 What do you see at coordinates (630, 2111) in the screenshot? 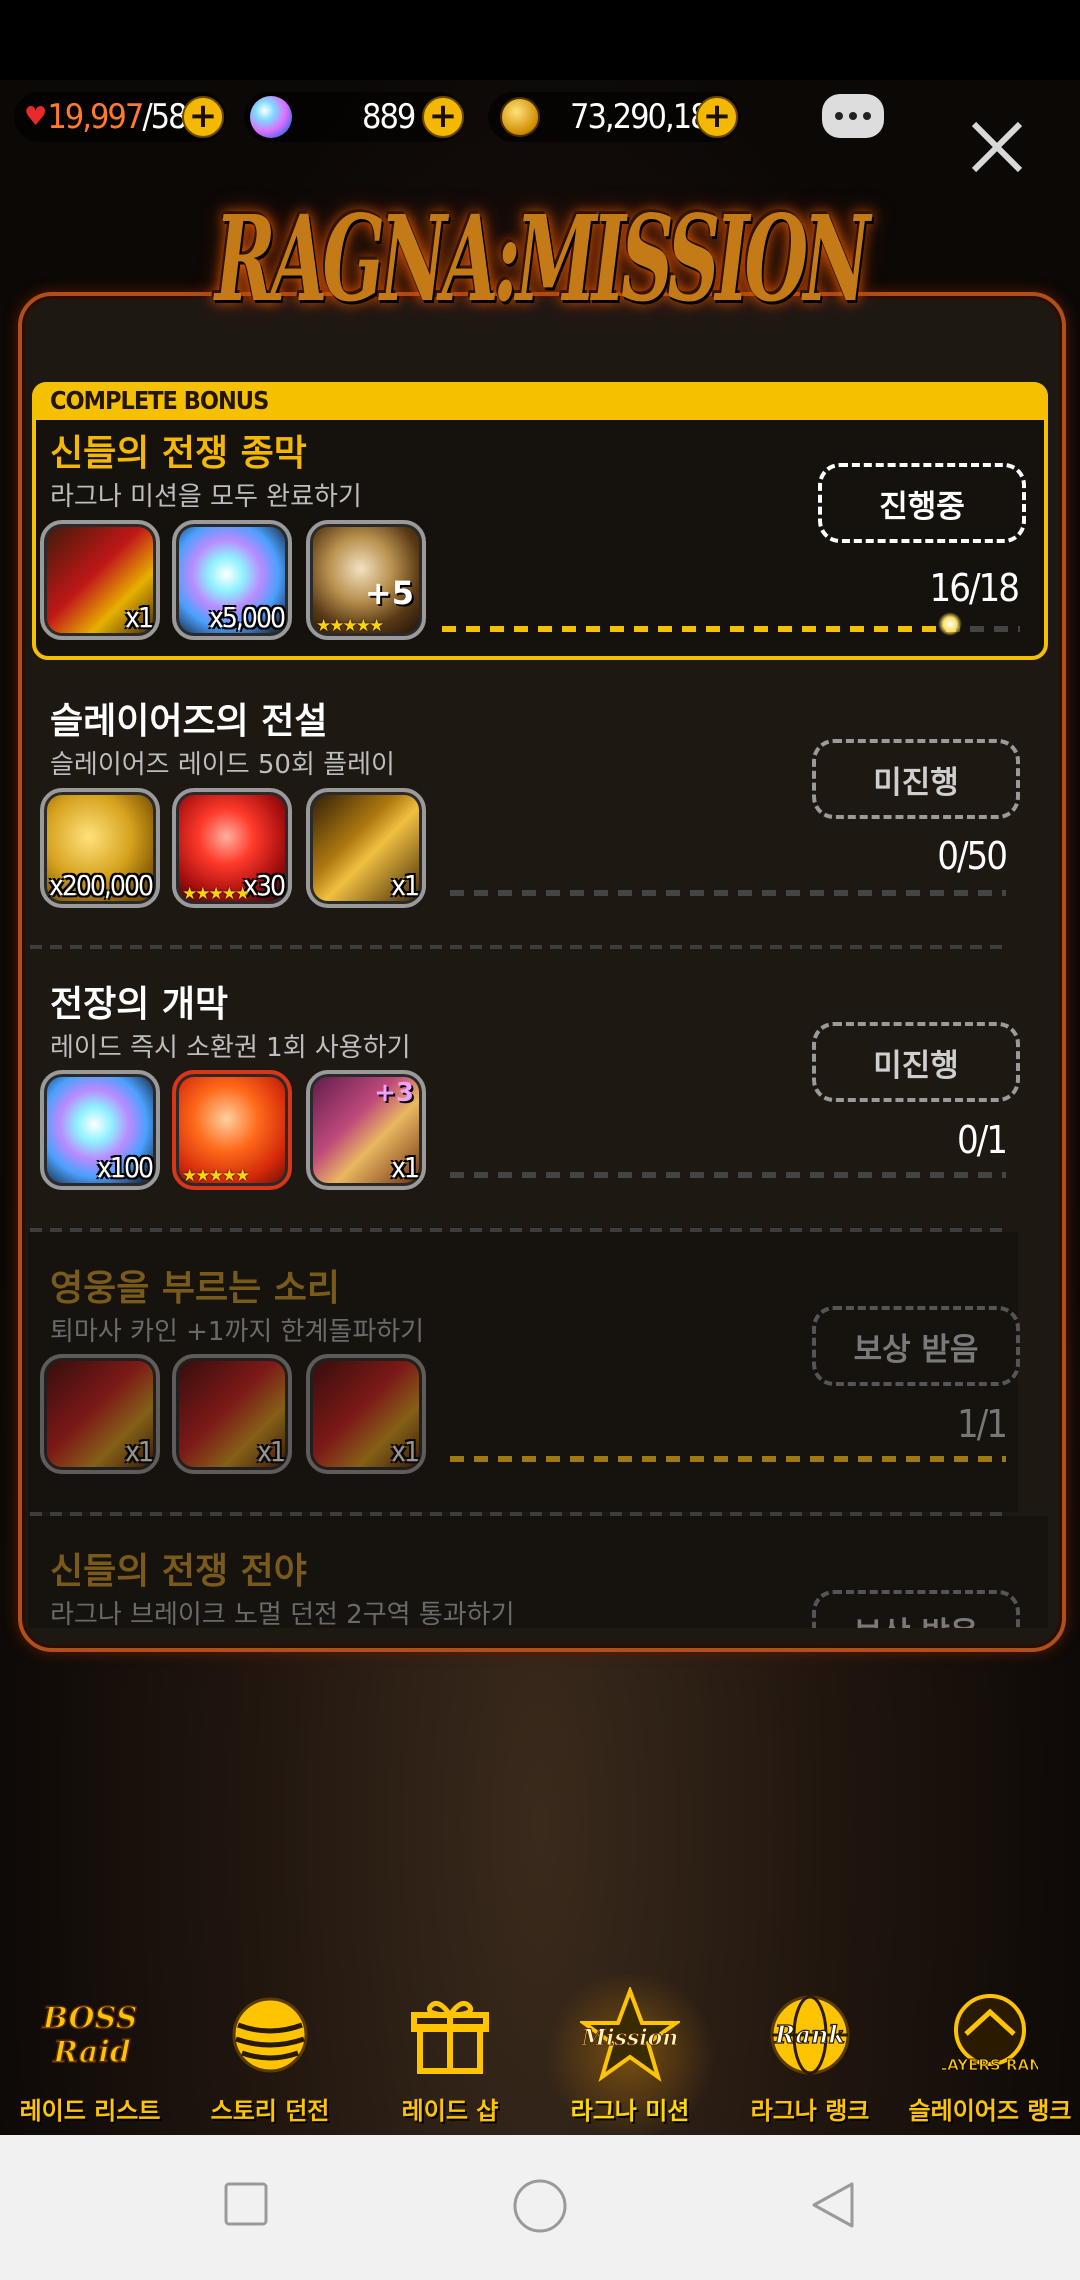
I see `menu-label: 라그나 미션` at bounding box center [630, 2111].